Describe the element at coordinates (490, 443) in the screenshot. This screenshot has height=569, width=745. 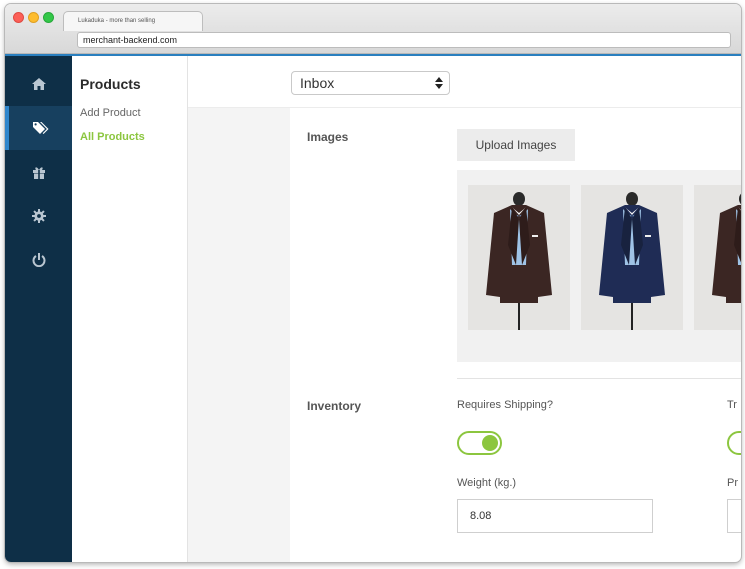
I see `toggle-knob` at that location.